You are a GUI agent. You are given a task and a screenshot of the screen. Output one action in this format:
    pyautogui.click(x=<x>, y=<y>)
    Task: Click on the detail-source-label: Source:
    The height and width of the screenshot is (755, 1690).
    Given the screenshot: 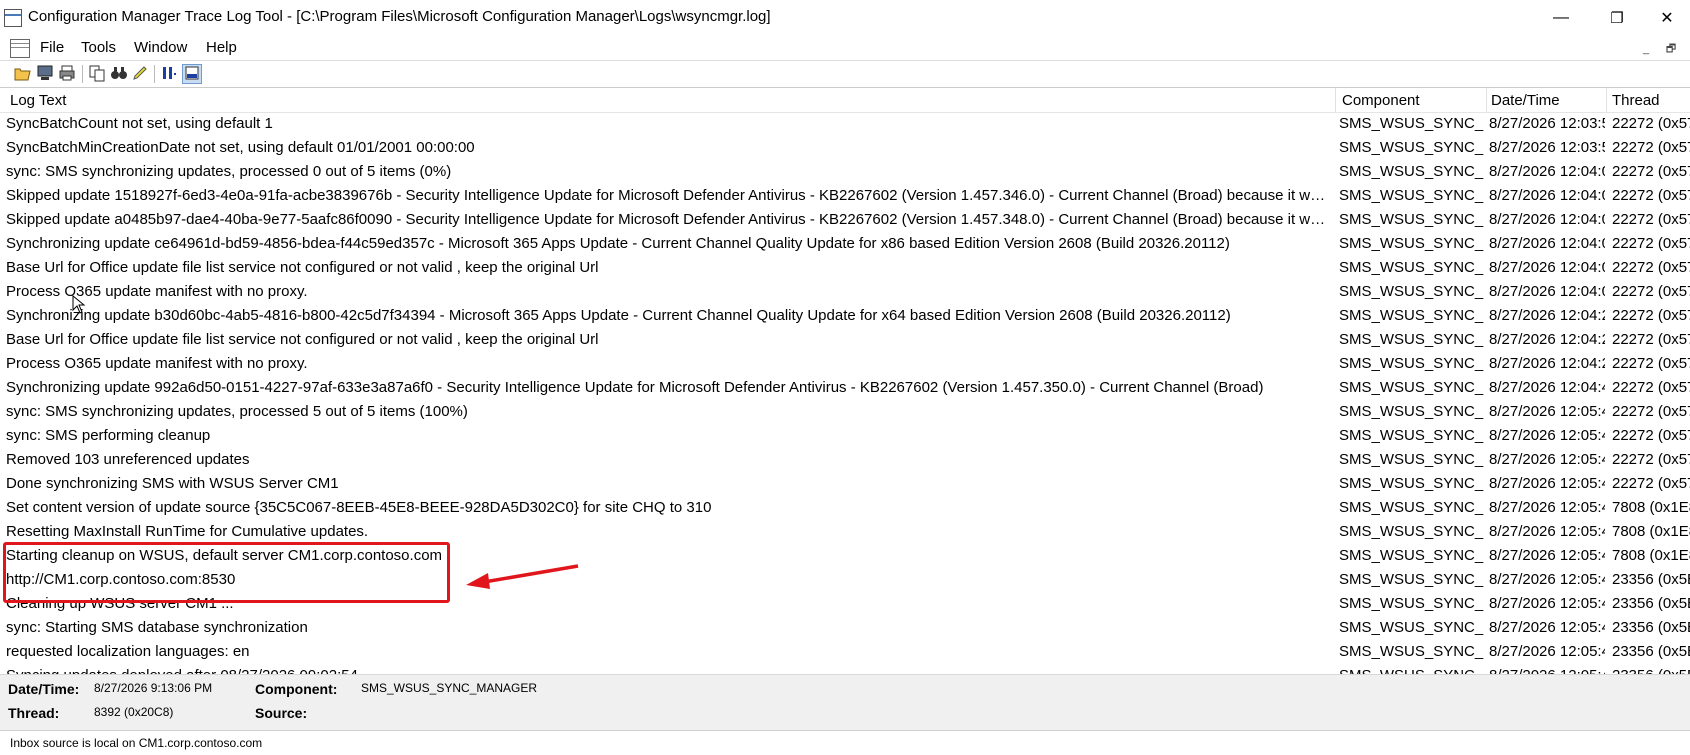 What is the action you would take?
    pyautogui.click(x=281, y=713)
    